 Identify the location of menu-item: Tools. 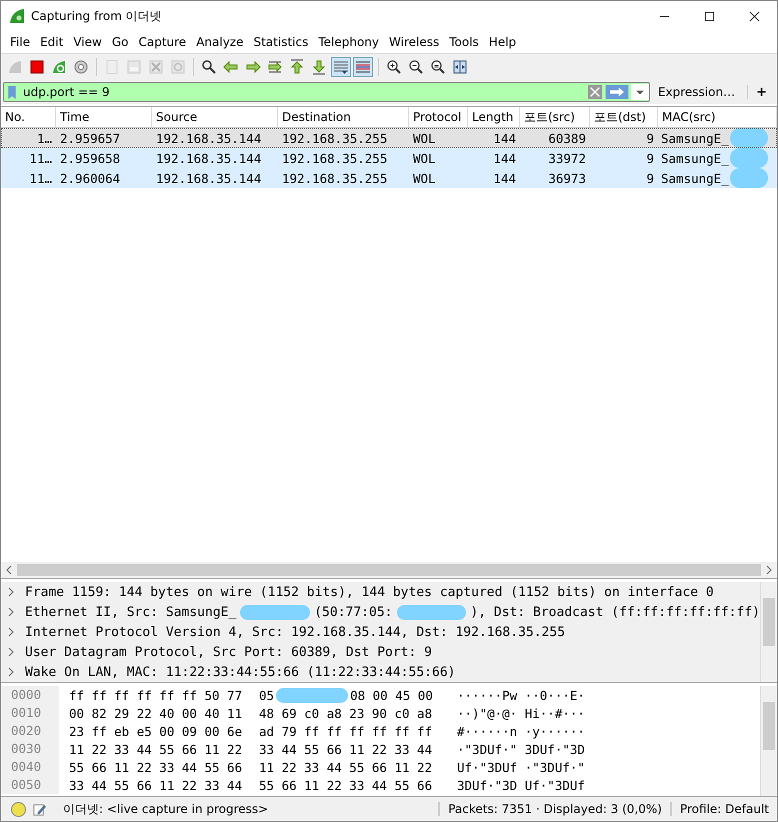
(464, 42).